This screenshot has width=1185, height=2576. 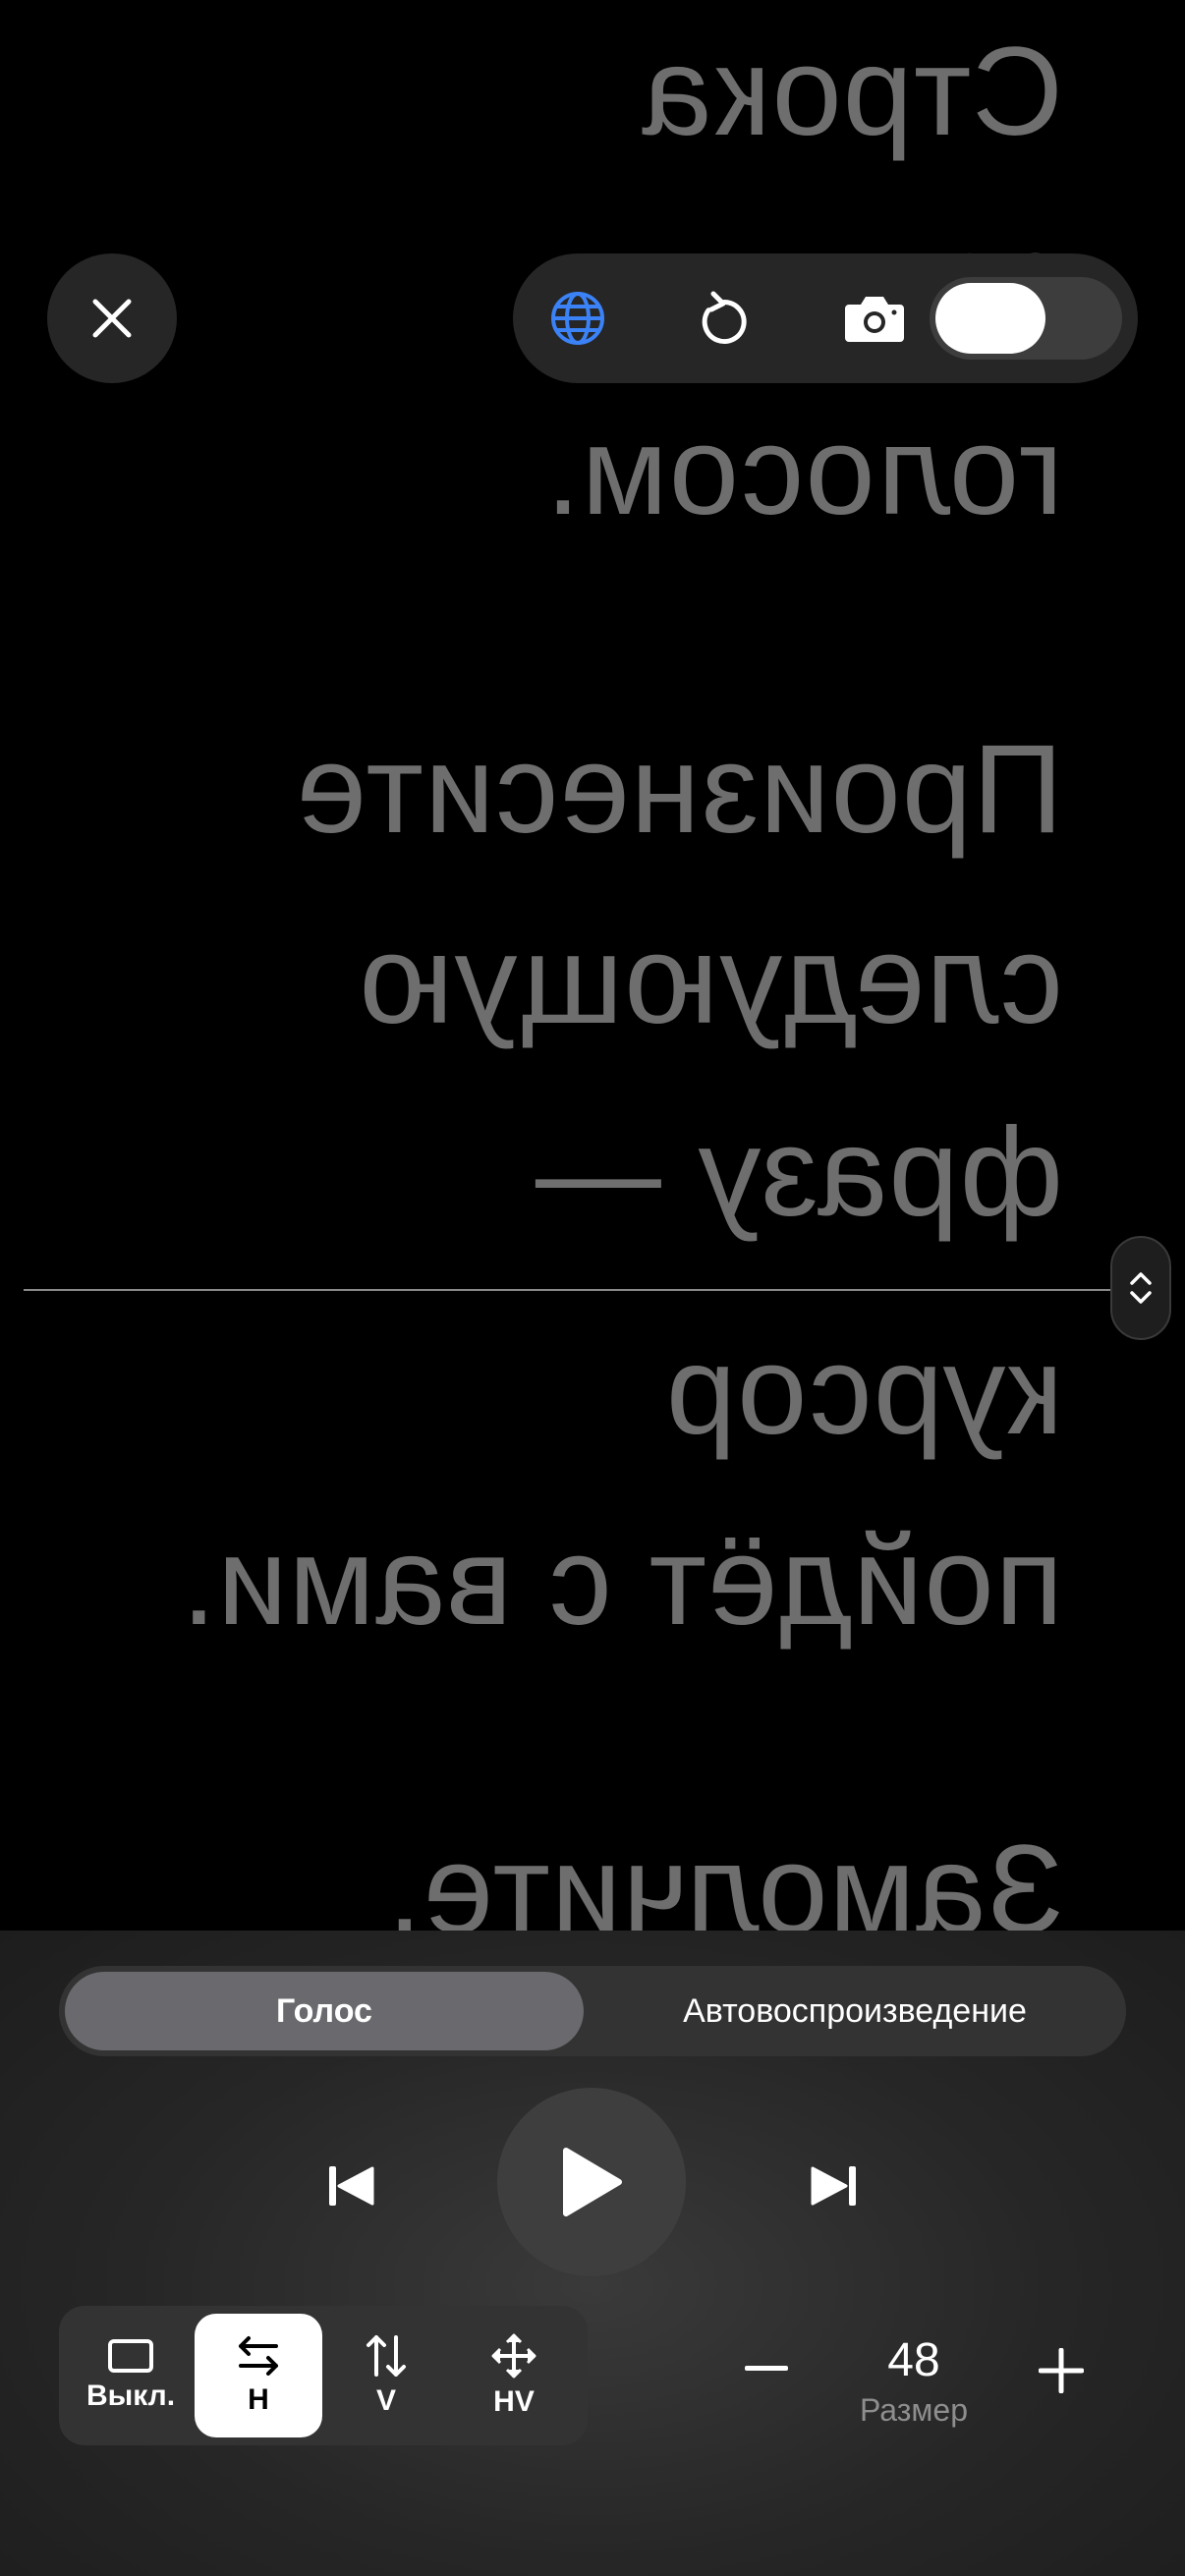 I want to click on camera-button, so click(x=875, y=318).